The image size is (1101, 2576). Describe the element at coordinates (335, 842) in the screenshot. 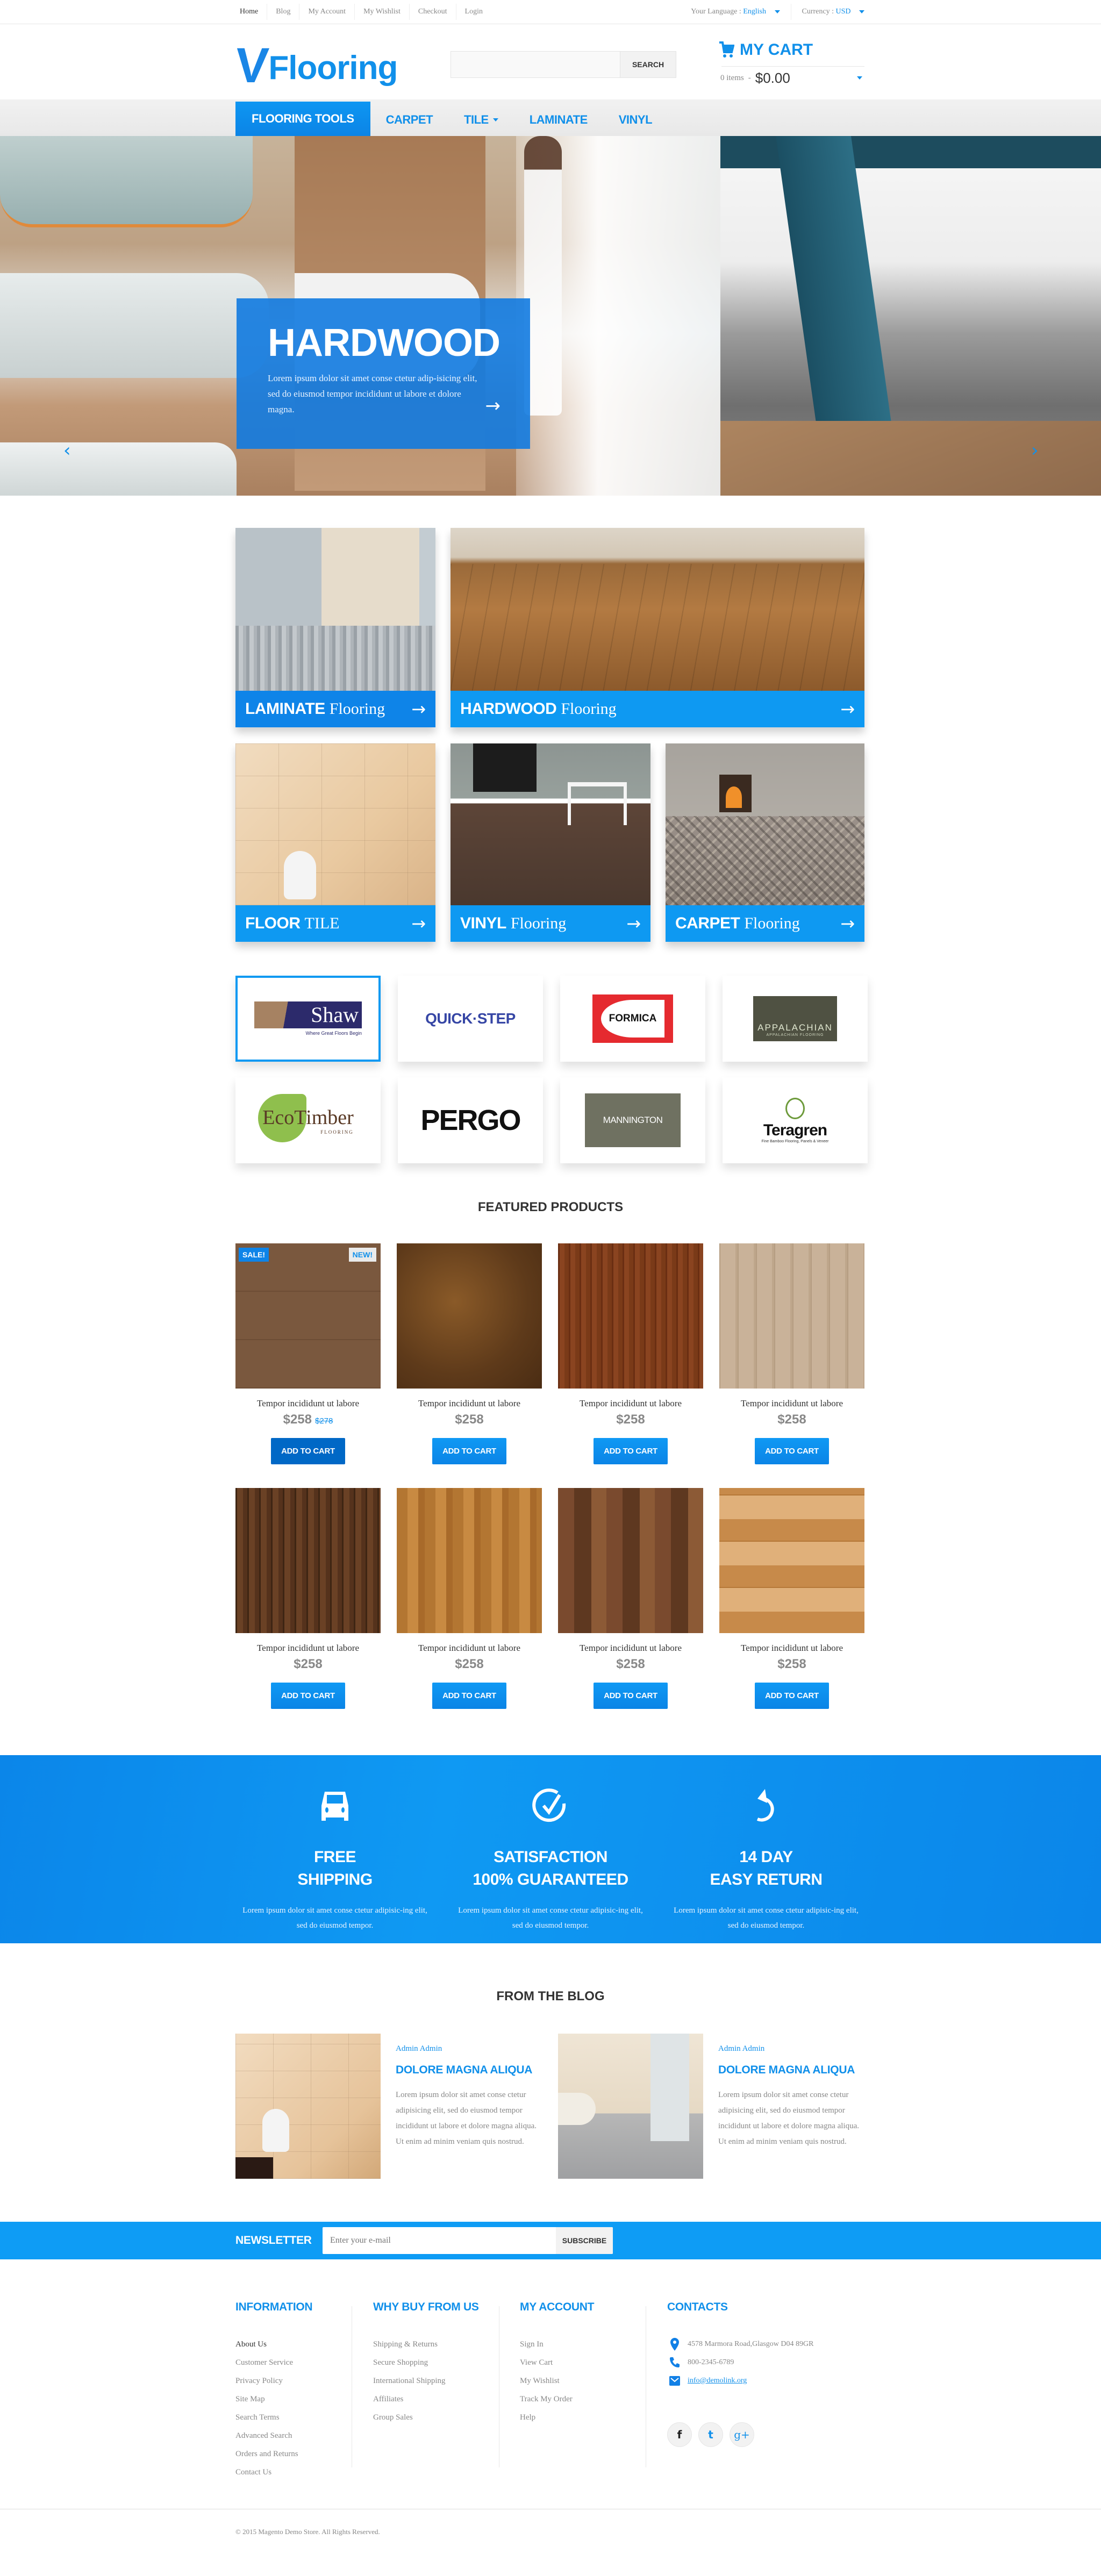

I see `category-tile-floor-tile: FLOOR TILE →` at that location.